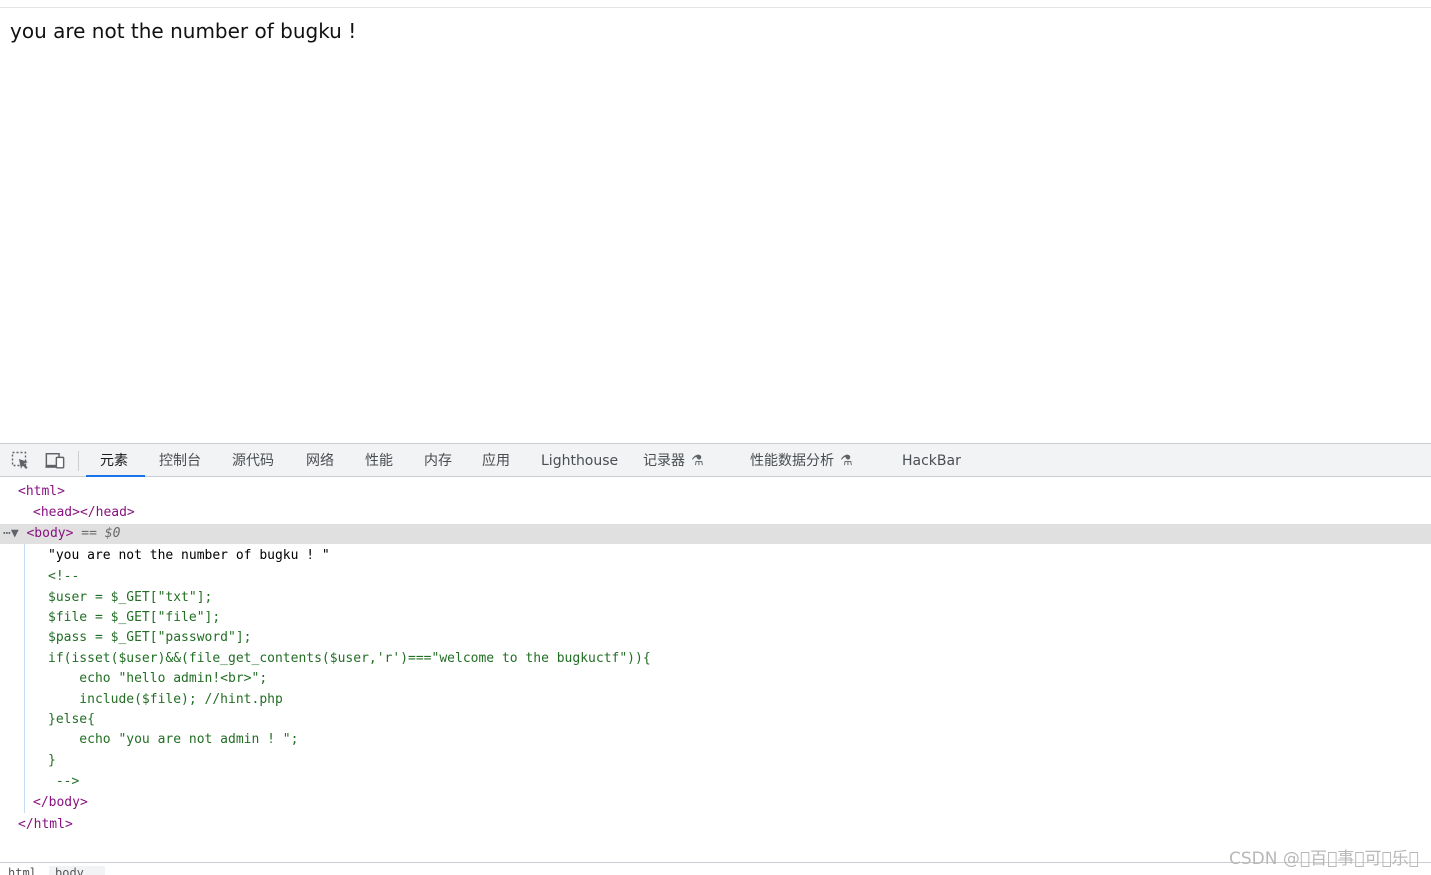 This screenshot has height=875, width=1431. Describe the element at coordinates (77, 870) in the screenshot. I see `breadcrumb-body: body` at that location.